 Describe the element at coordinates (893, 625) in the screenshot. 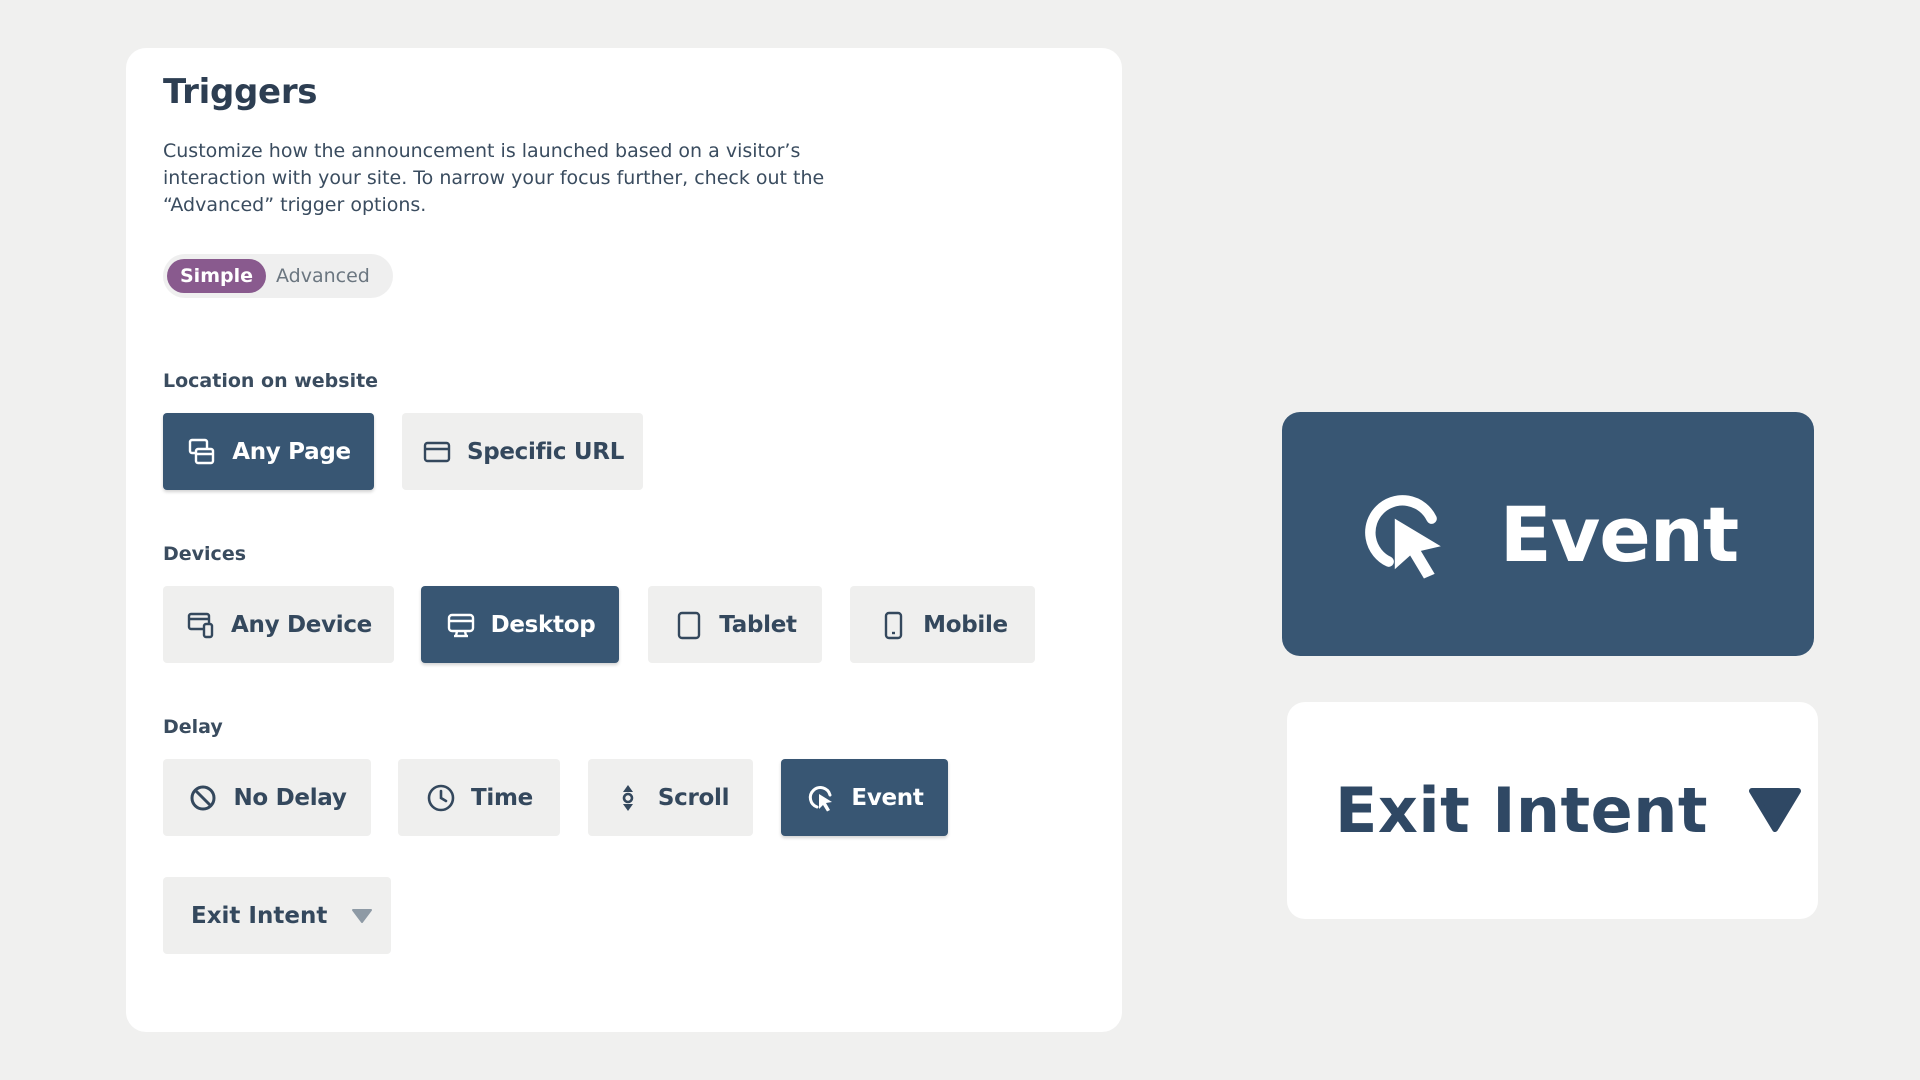

I see `mobile-icon` at that location.